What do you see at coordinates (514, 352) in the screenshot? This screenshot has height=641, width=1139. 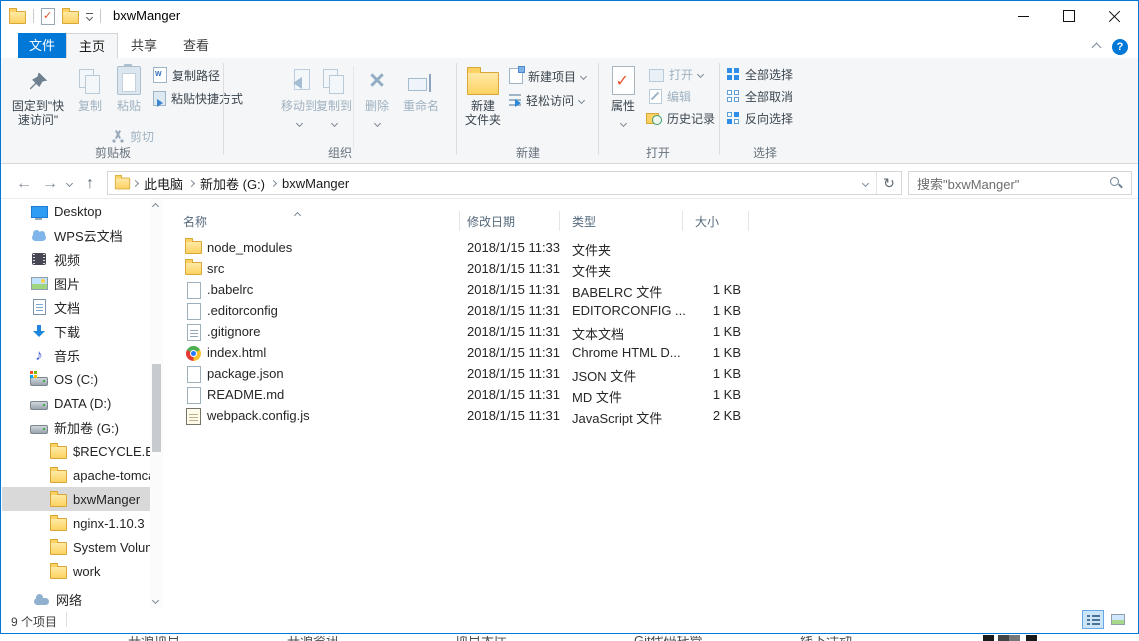 I see `file-date: 2018/1/15 11:31` at bounding box center [514, 352].